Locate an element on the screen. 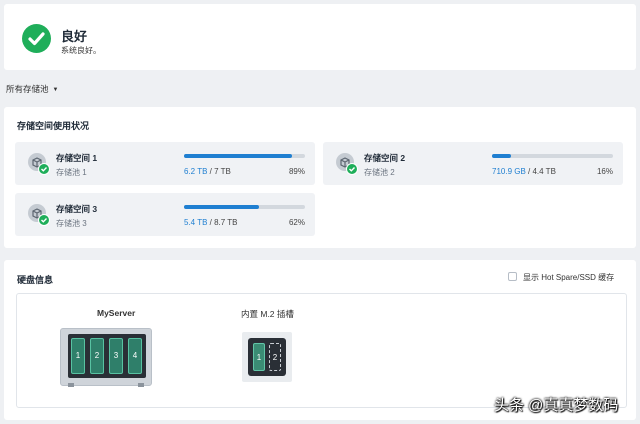 Image resolution: width=640 pixels, height=424 pixels. nas-body: 1 2 3 4 is located at coordinates (106, 357).